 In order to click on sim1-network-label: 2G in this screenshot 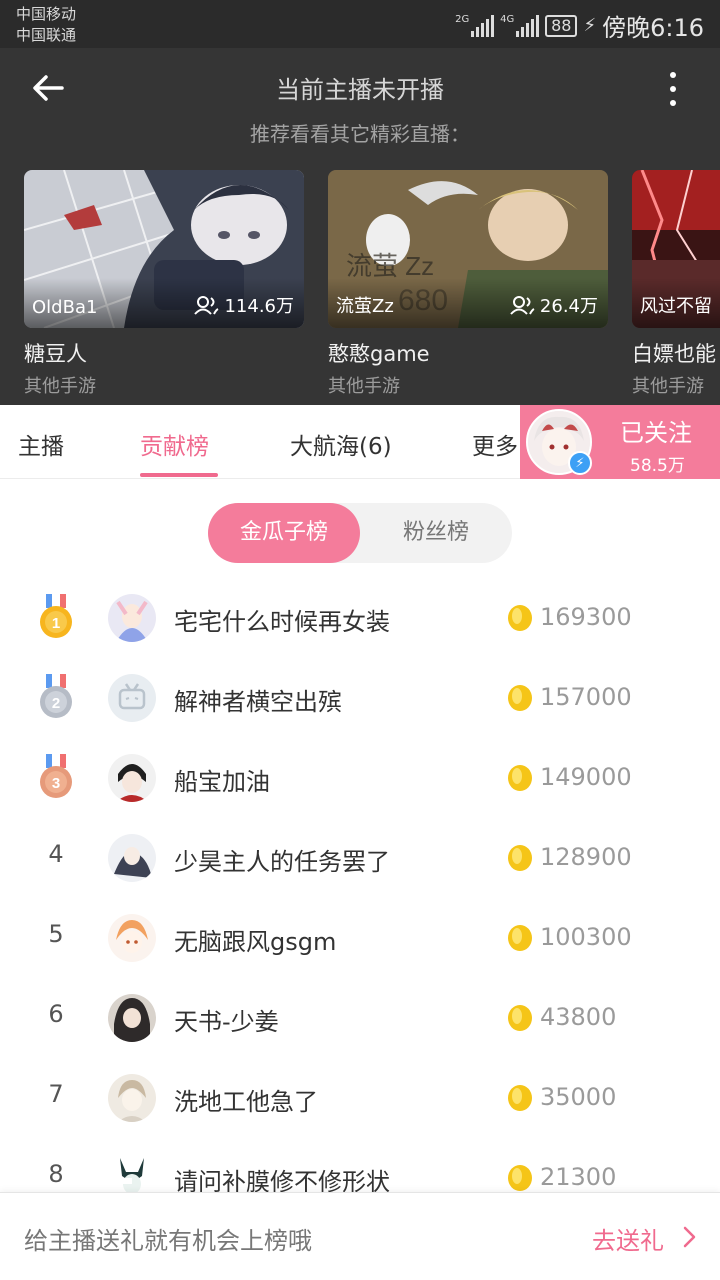, I will do `click(462, 19)`.